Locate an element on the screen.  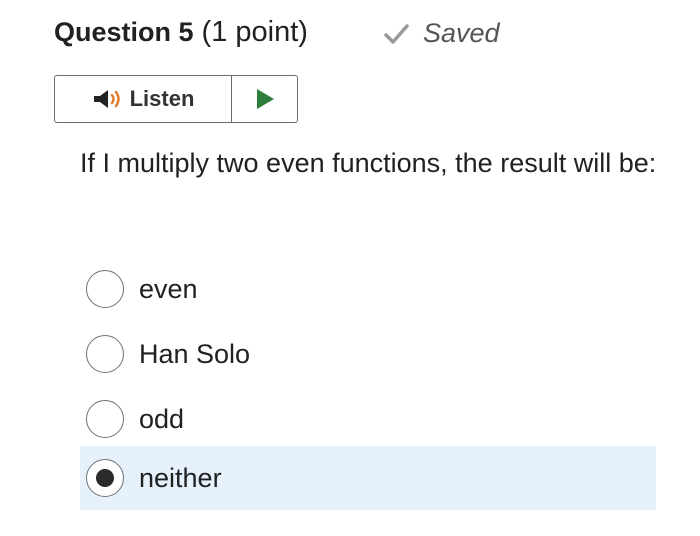
play-icon is located at coordinates (265, 99).